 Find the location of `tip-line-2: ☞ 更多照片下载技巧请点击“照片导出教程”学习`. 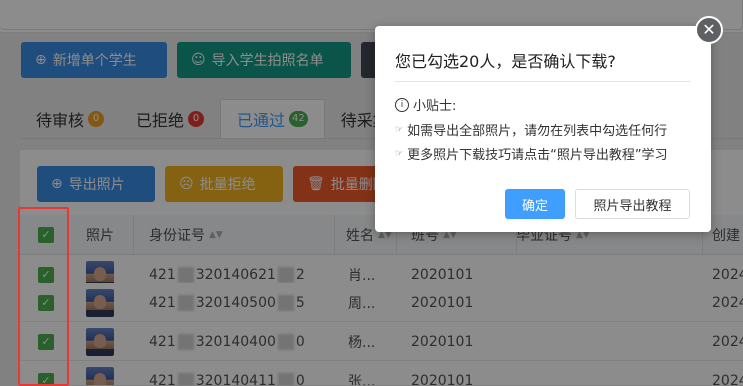

tip-line-2: ☞ 更多照片下载技巧请点击“照片导出教程”学习 is located at coordinates (531, 153).